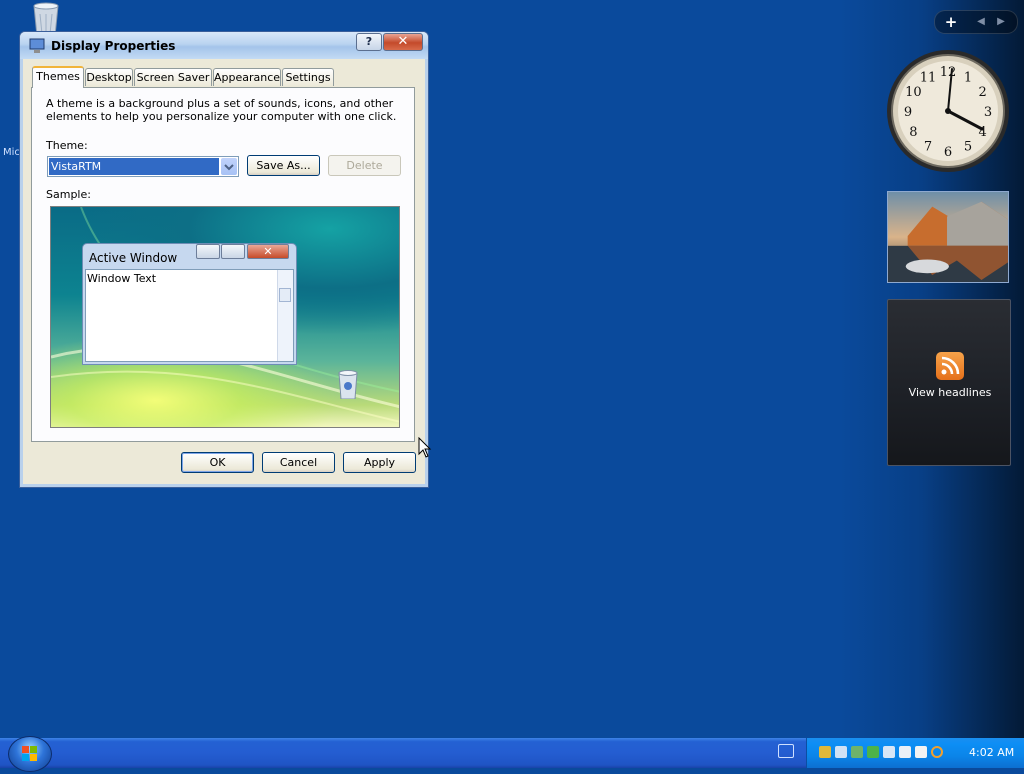 This screenshot has height=774, width=1024. What do you see at coordinates (950, 392) in the screenshot?
I see `view-headlines-label: View headlines` at bounding box center [950, 392].